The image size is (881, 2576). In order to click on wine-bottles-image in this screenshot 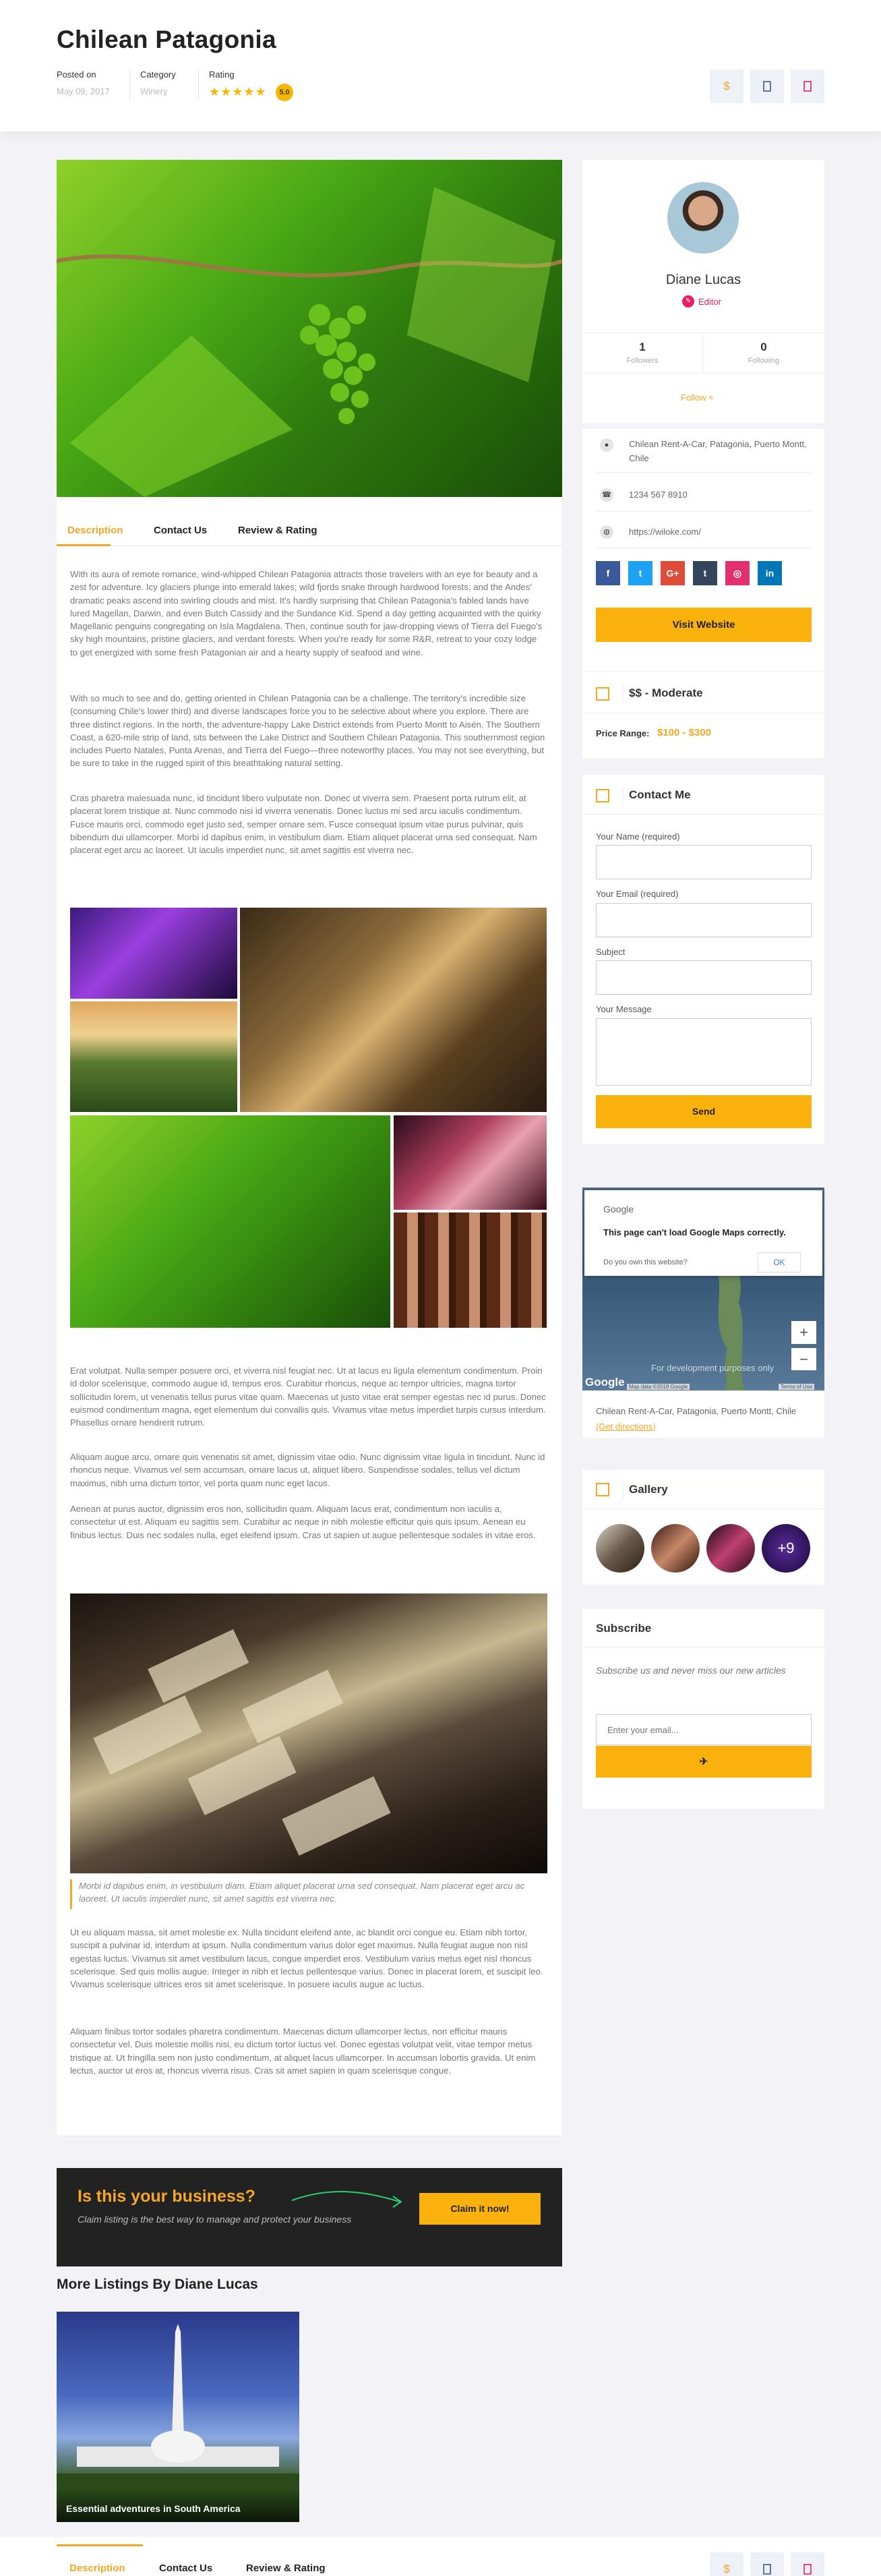, I will do `click(308, 1733)`.